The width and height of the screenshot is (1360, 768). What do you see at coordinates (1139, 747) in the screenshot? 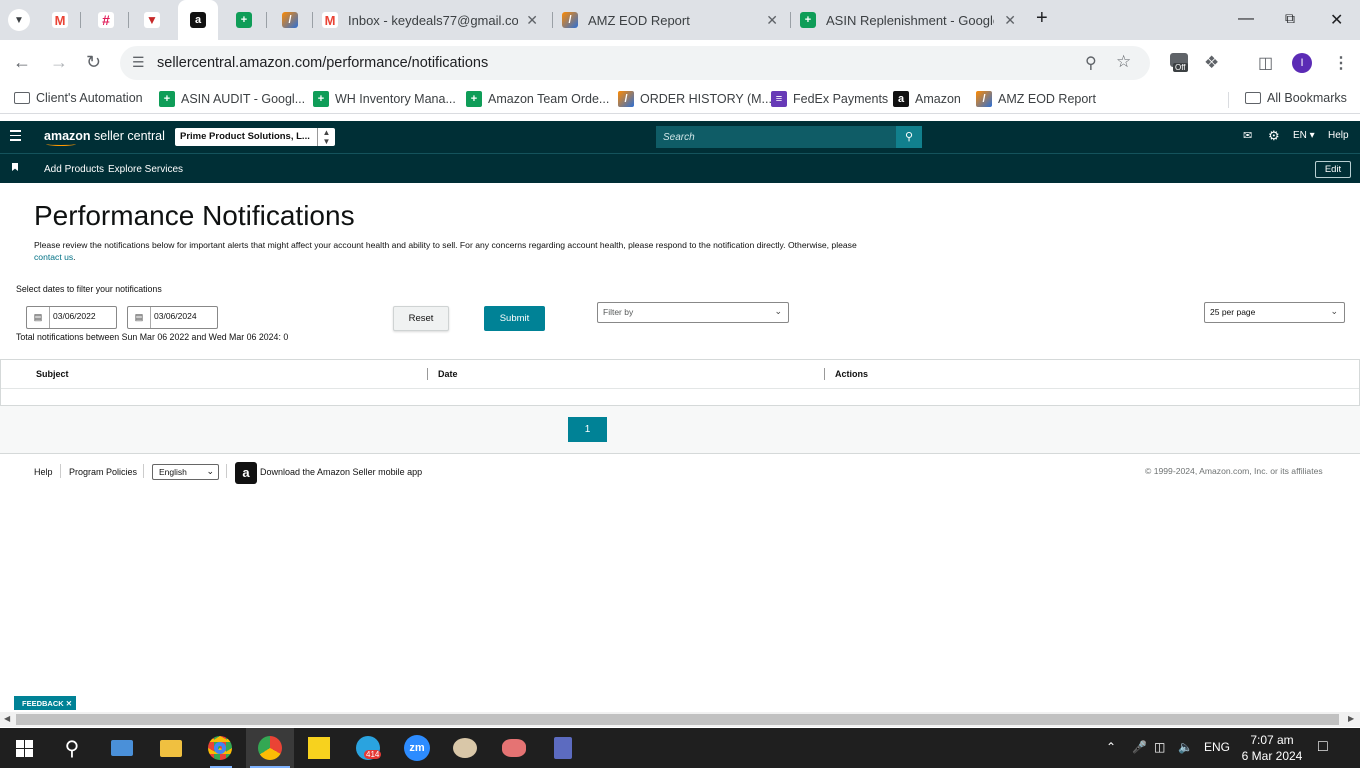
I see `microphone-icon: 🎤` at bounding box center [1139, 747].